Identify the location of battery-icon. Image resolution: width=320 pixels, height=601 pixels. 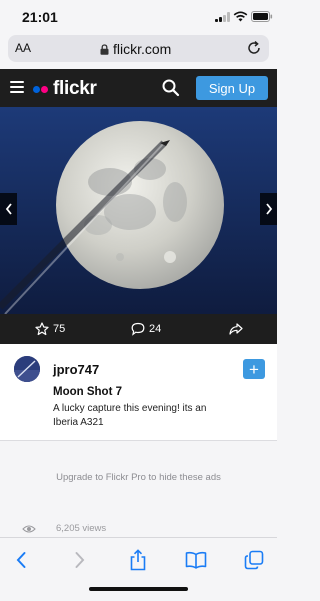
(262, 16).